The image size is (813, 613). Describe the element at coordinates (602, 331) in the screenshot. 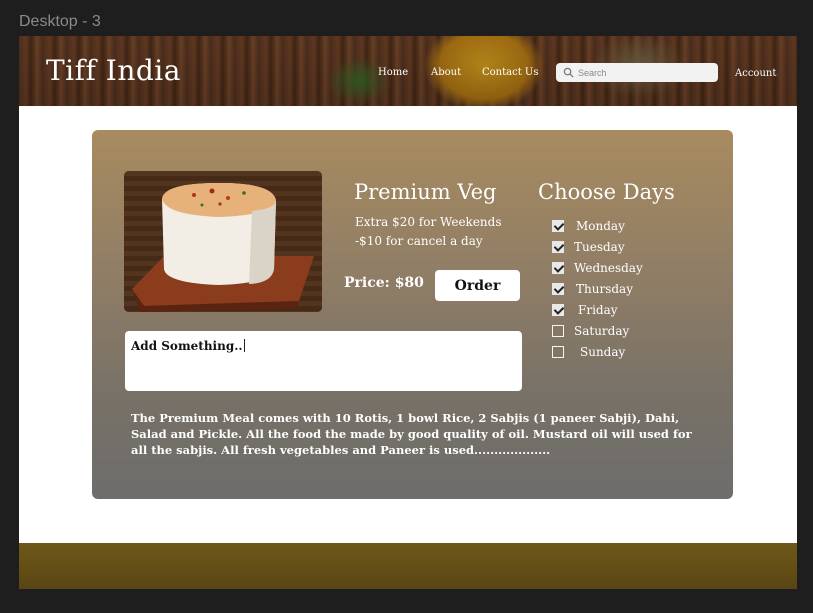

I see `saturday-label: Saturday` at that location.